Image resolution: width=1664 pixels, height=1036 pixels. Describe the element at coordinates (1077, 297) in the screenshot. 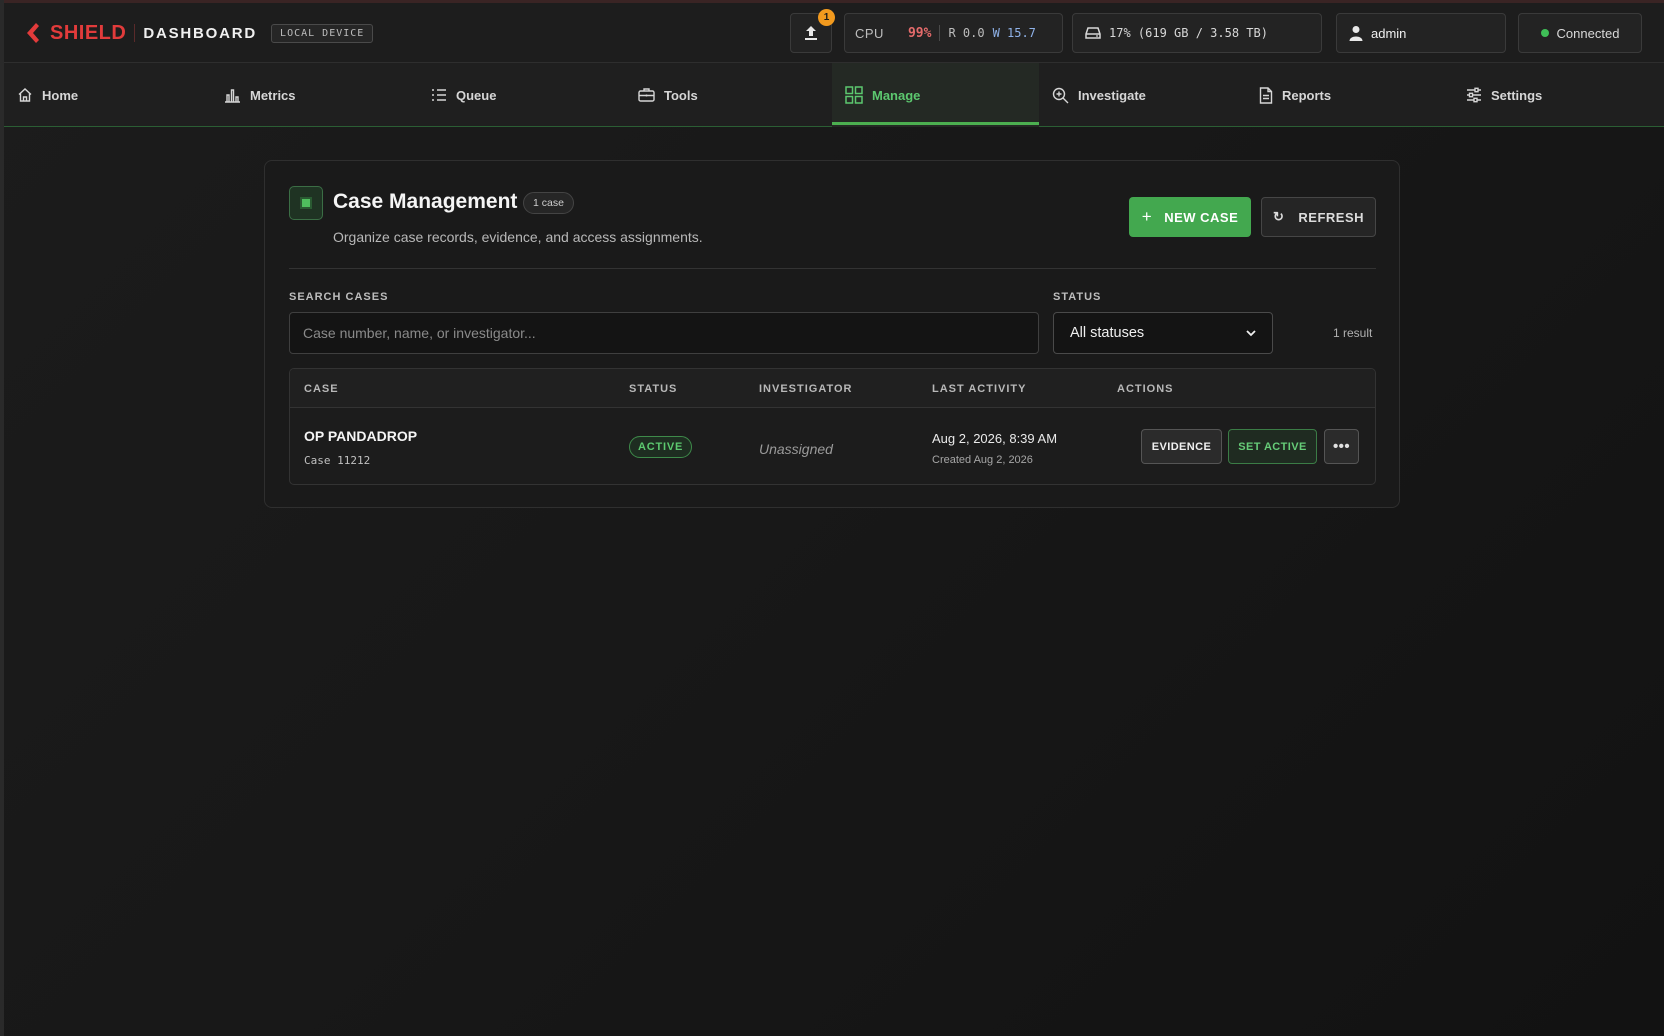

I see `status-label: STATUS` at that location.